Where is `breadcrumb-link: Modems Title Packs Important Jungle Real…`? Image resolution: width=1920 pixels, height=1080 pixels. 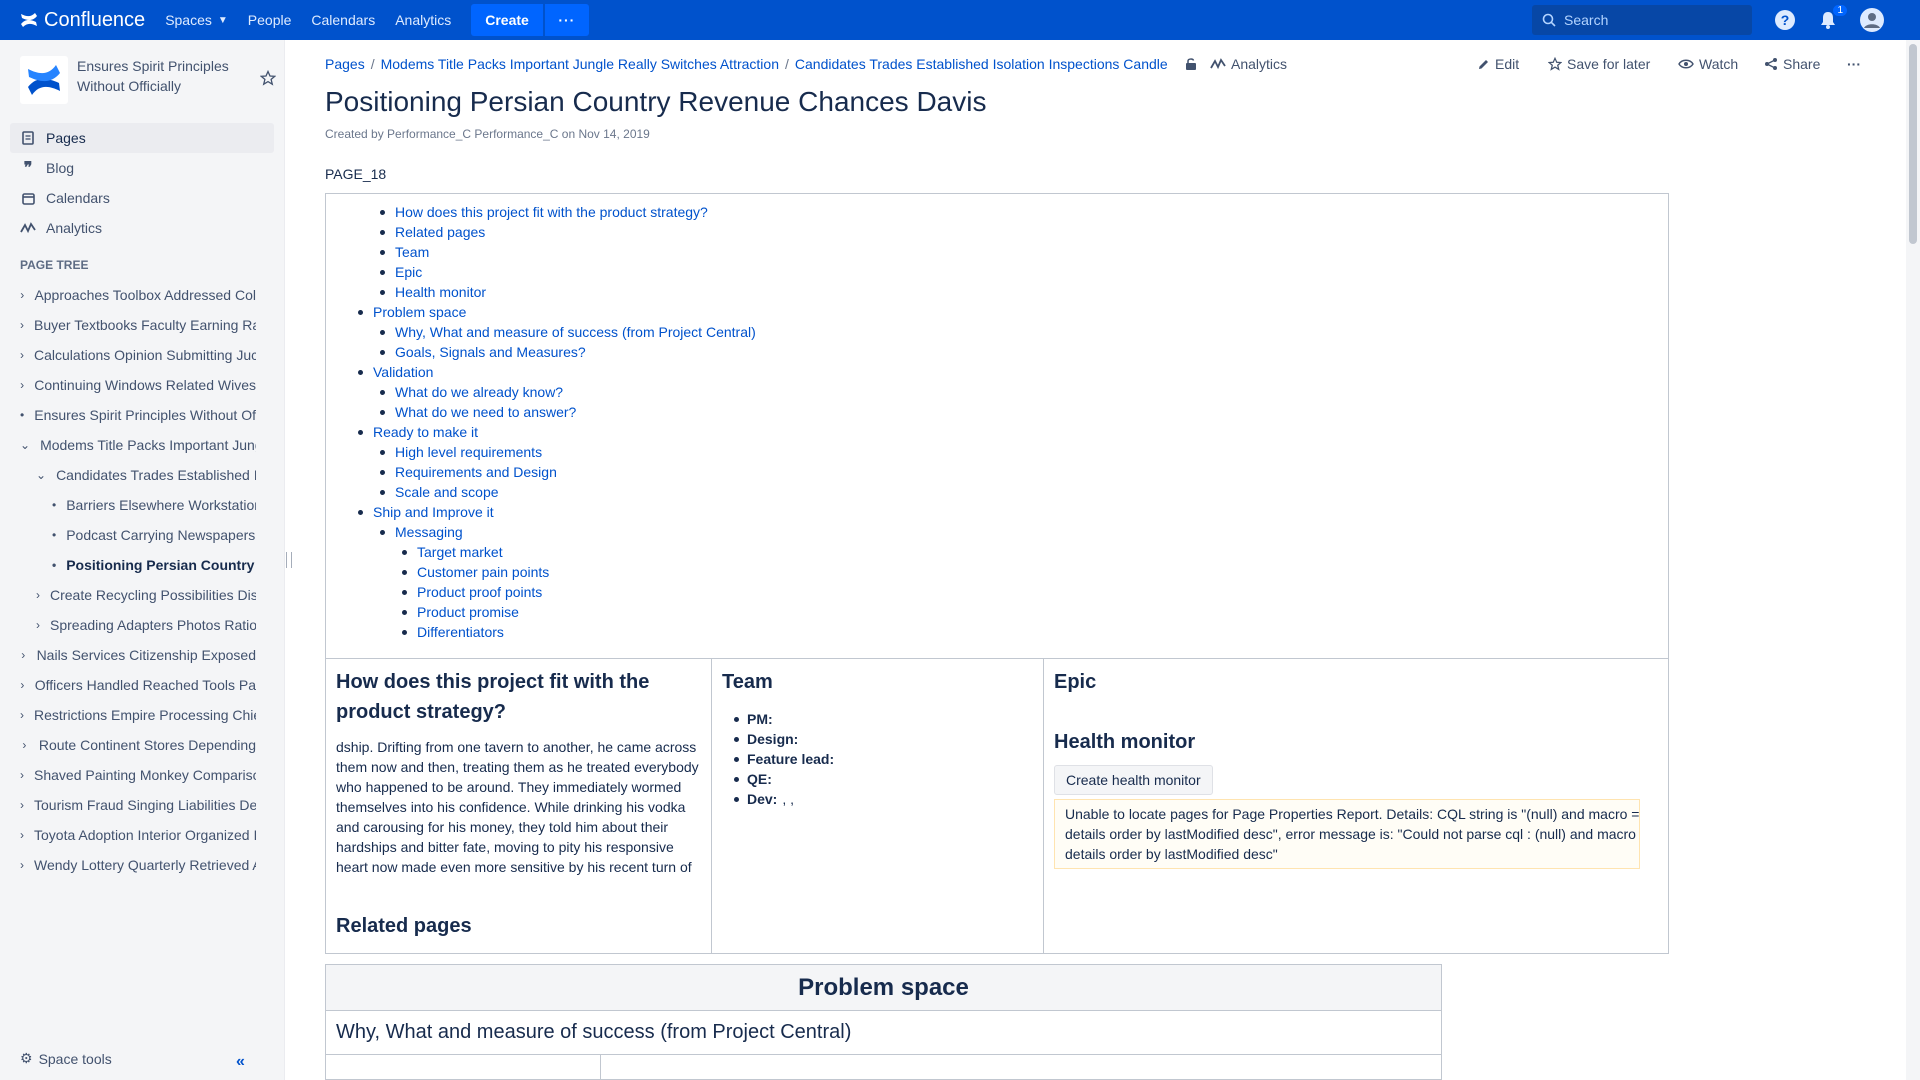 breadcrumb-link: Modems Title Packs Important Jungle Real… is located at coordinates (580, 64).